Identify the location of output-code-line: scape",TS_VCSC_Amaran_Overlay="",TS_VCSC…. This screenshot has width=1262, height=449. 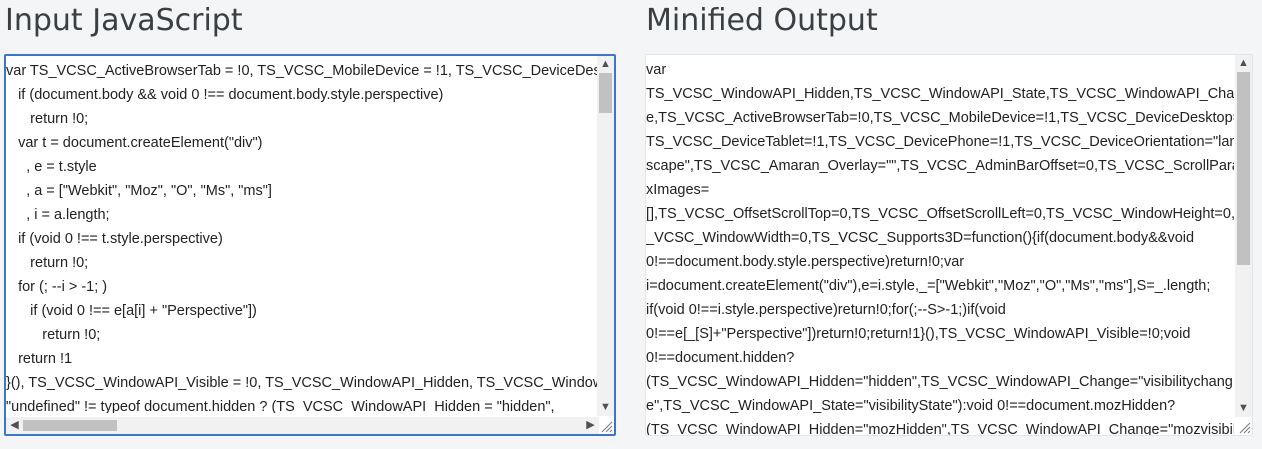
(940, 166).